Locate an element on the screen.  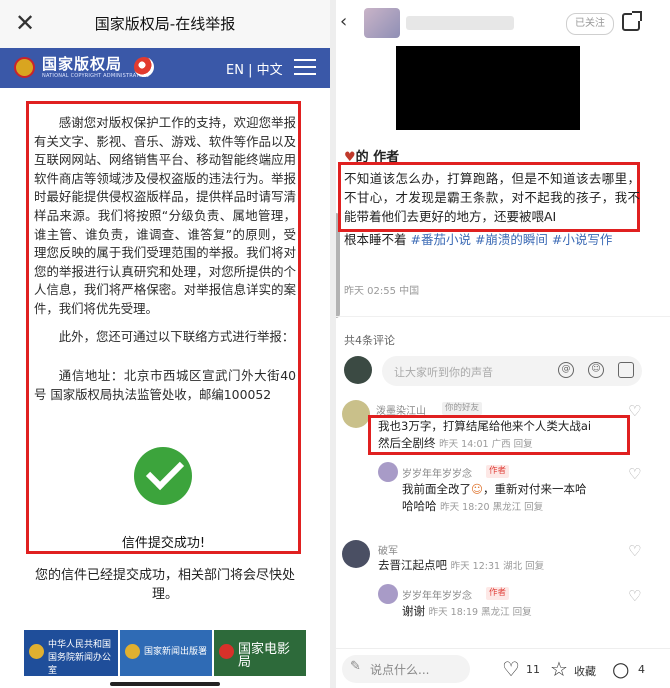
comment-text: 去晋江起点吧 昨天 12:31 湖北 回复 is located at coordinates (461, 565).